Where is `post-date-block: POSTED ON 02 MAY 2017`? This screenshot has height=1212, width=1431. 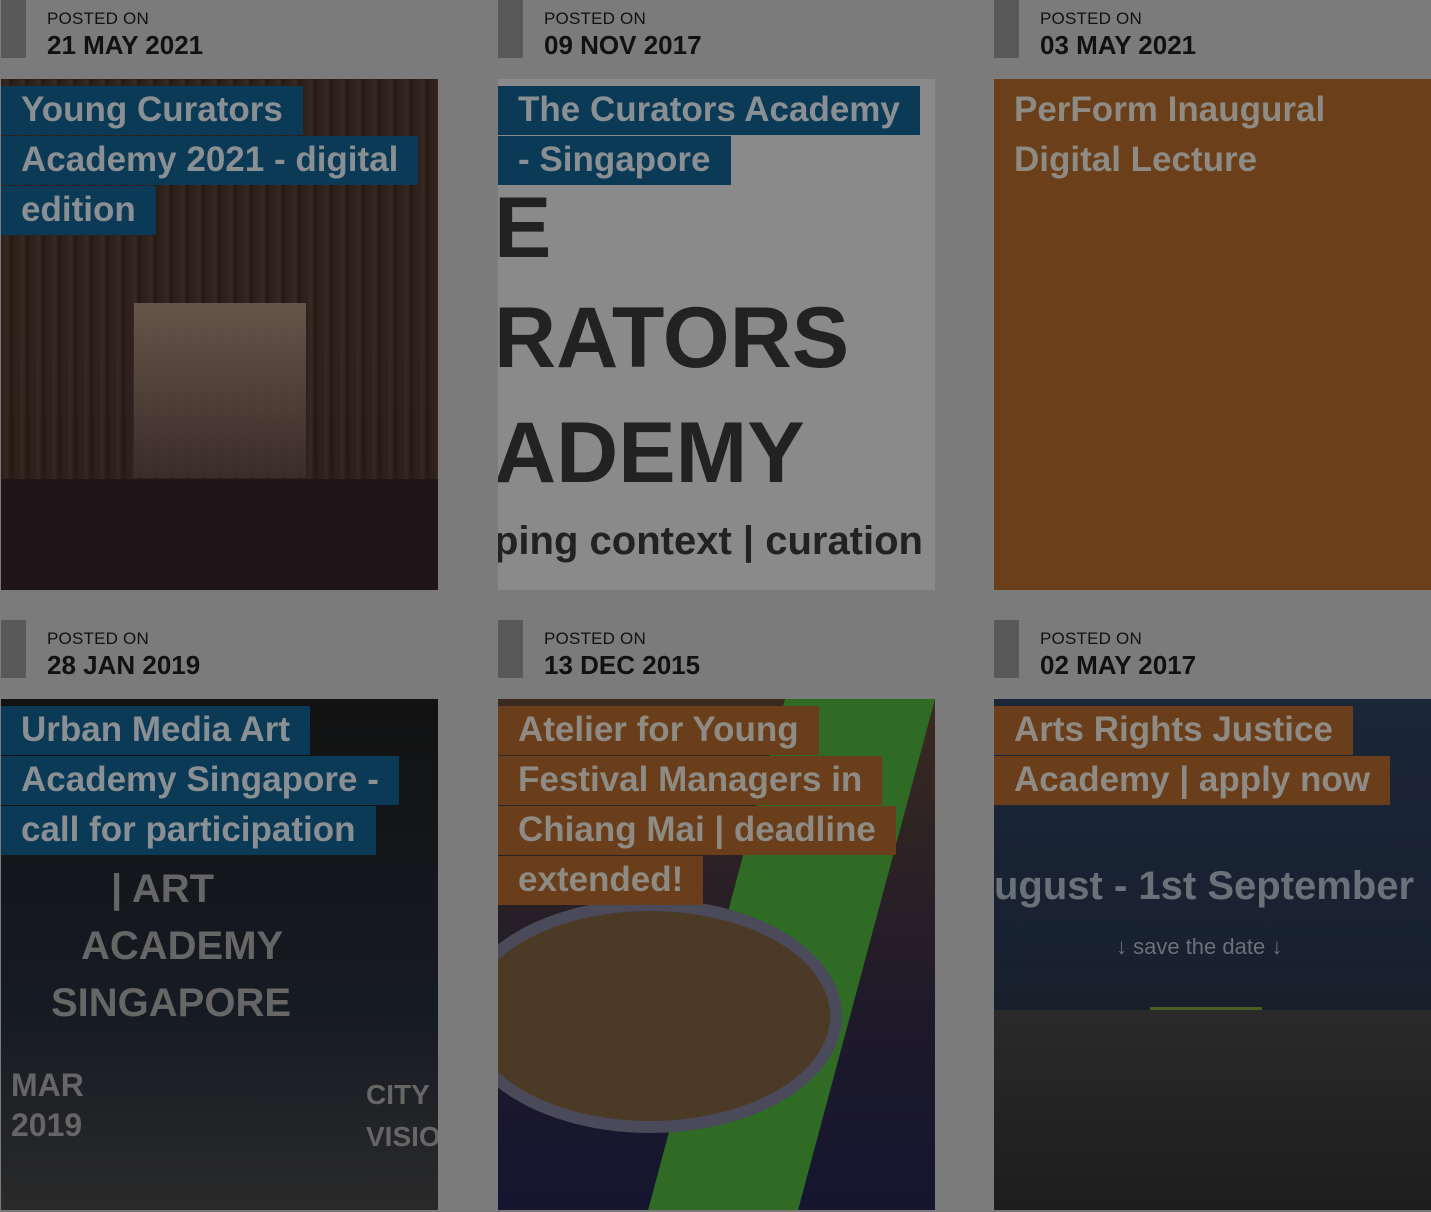
post-date-block: POSTED ON 02 MAY 2017 is located at coordinates (1212, 659).